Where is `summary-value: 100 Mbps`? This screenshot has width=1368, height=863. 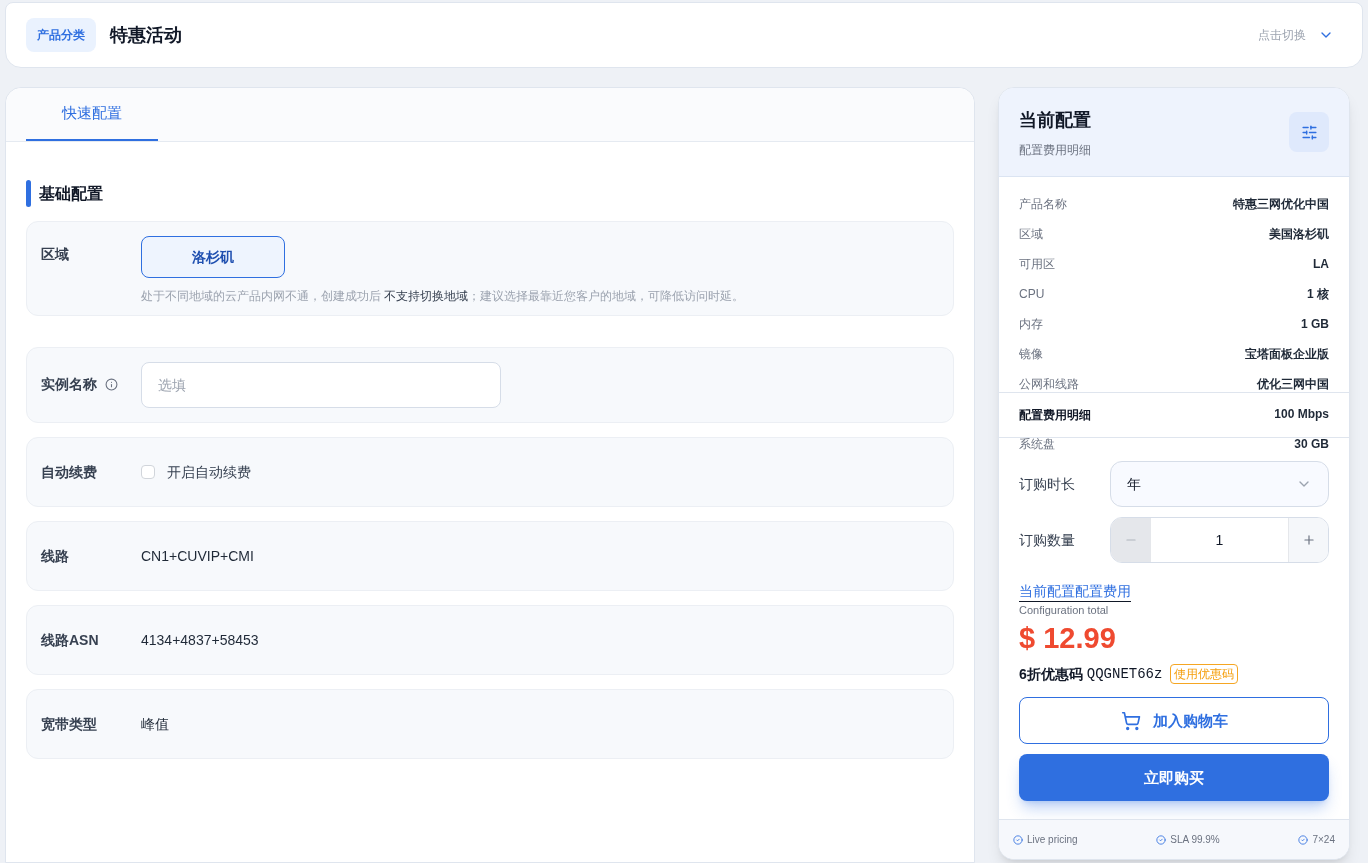 summary-value: 100 Mbps is located at coordinates (1301, 414).